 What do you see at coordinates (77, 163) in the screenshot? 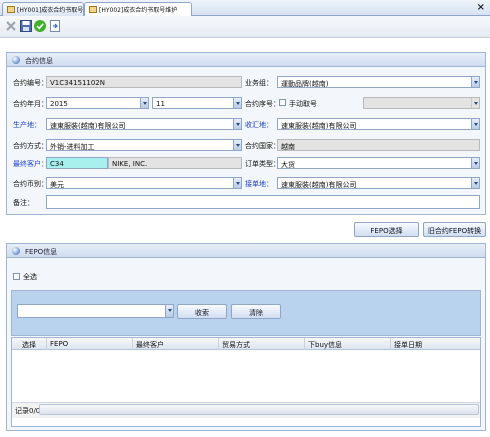
I see `customer-code-field: C34` at bounding box center [77, 163].